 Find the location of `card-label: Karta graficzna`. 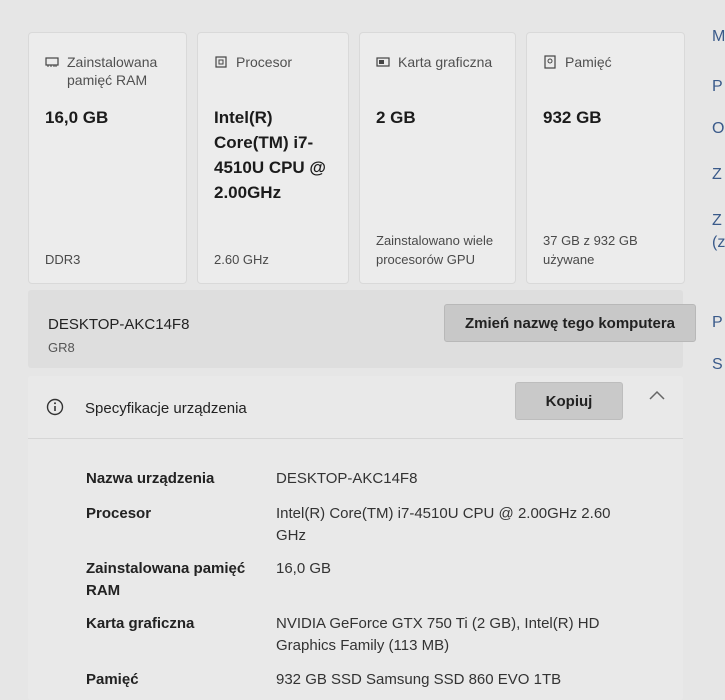

card-label: Karta graficzna is located at coordinates (445, 62).